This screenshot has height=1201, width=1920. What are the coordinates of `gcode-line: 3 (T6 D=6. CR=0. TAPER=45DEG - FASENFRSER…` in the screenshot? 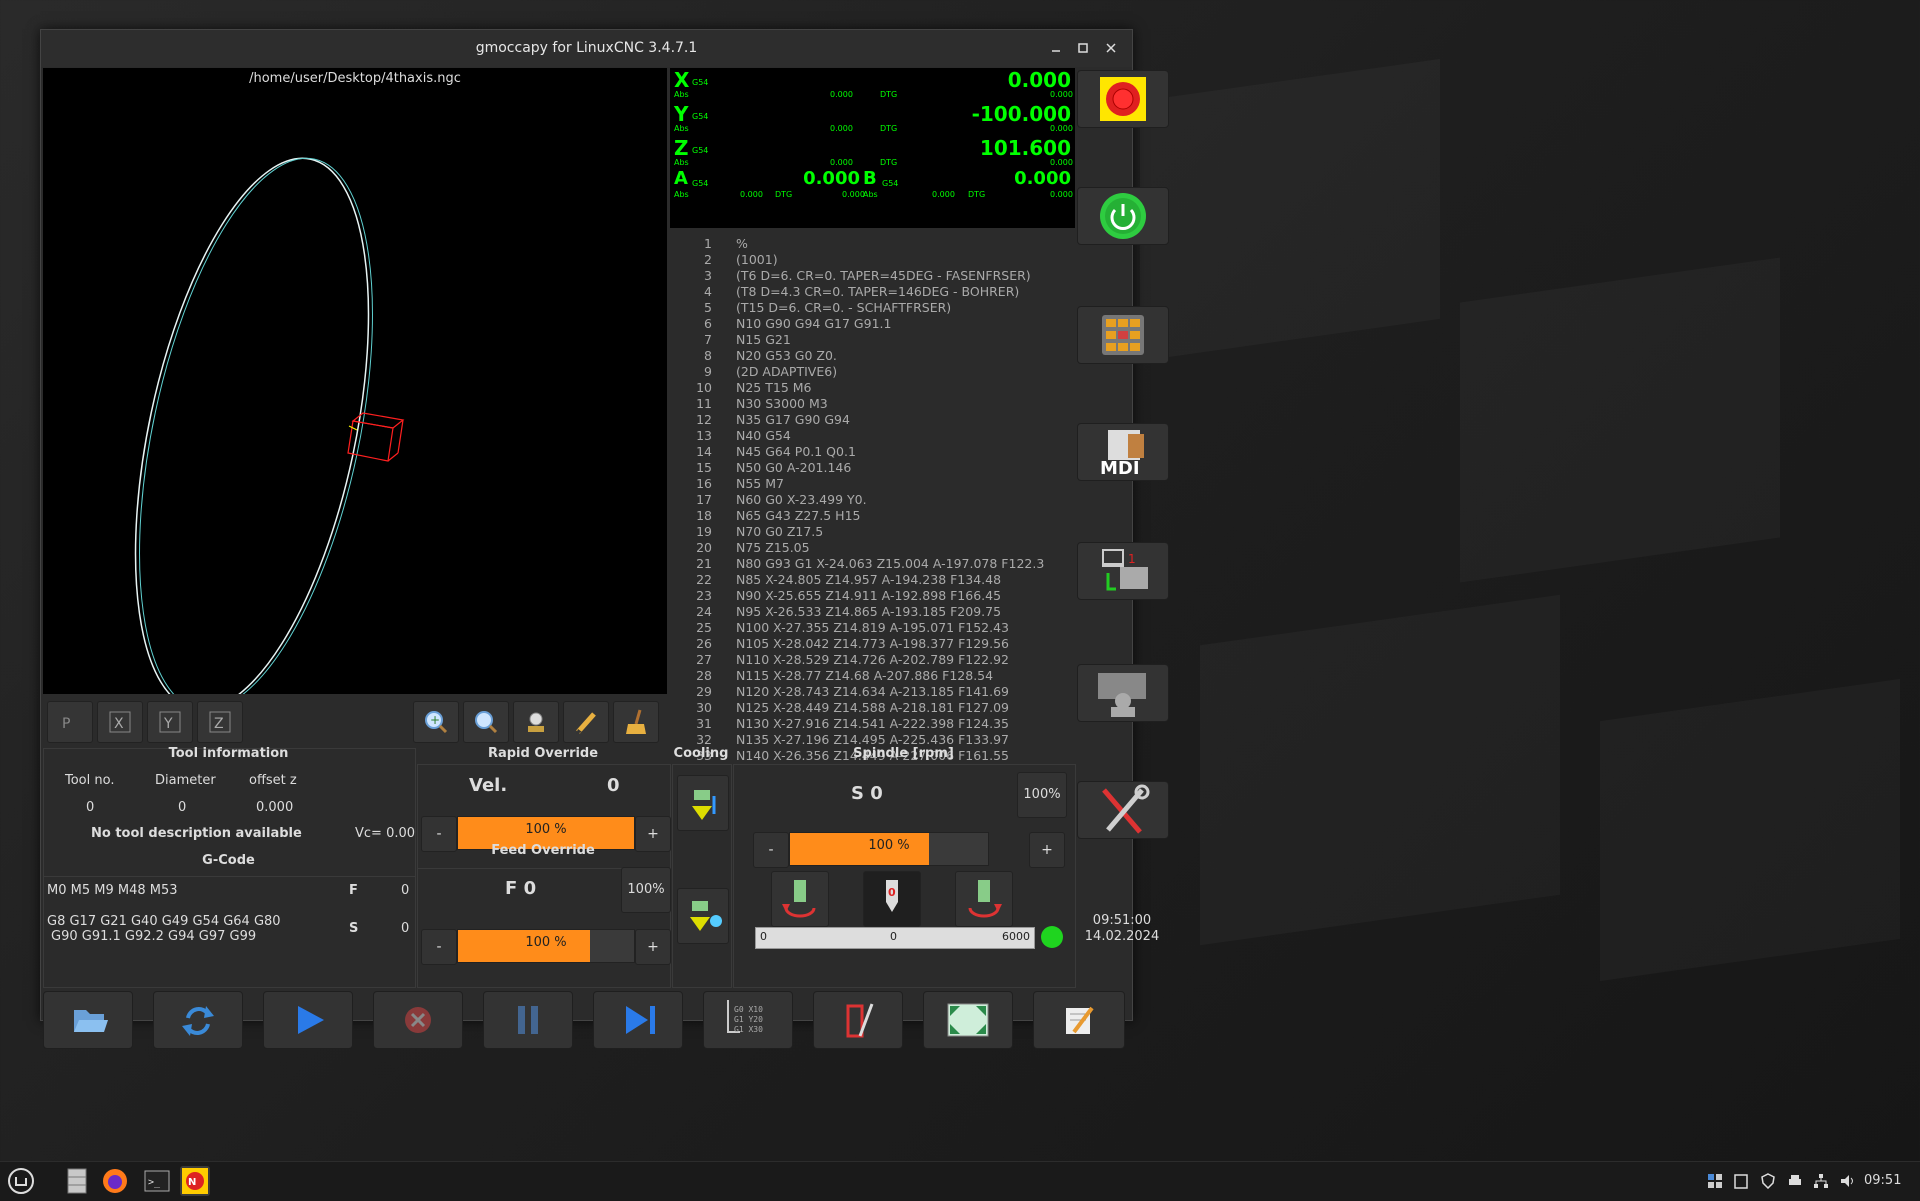 It's located at (872, 276).